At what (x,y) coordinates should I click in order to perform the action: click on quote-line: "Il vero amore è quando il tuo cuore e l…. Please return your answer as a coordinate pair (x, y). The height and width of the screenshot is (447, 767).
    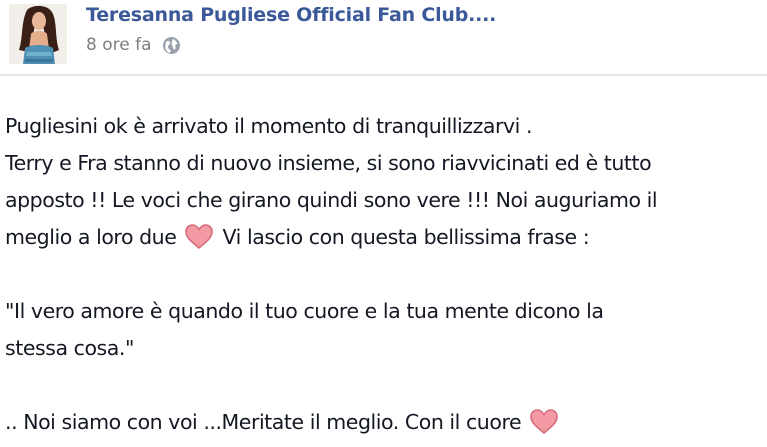
    Looking at the image, I should click on (304, 311).